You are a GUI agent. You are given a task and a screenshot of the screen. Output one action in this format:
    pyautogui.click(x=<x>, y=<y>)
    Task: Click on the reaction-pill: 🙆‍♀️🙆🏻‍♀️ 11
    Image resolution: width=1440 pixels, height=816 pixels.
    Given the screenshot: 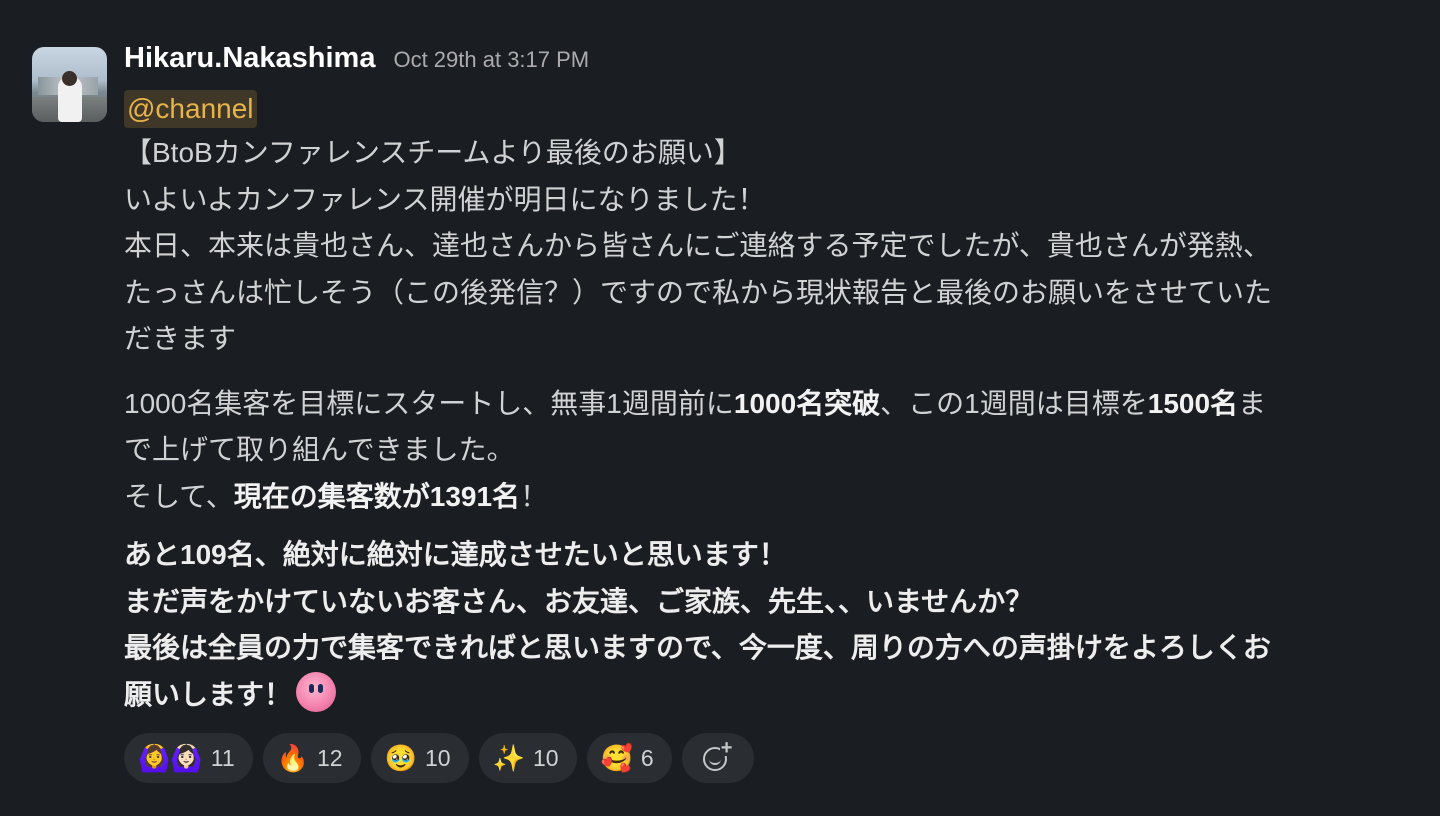 What is the action you would take?
    pyautogui.click(x=188, y=758)
    